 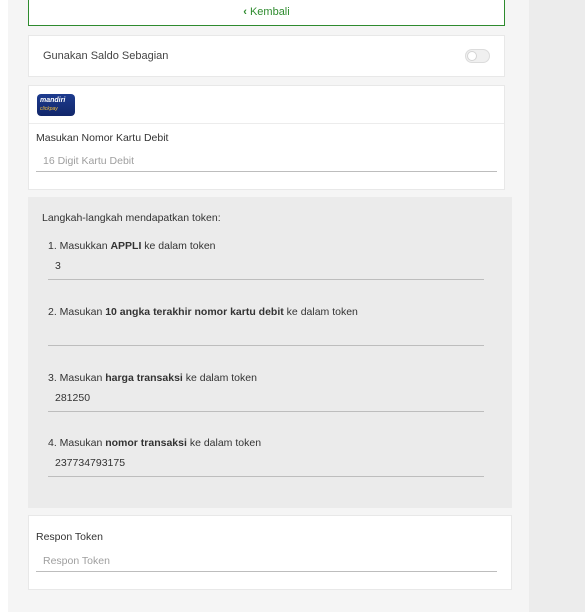 I want to click on token-intro-text: Langkah-langkah mendapatkan token:, so click(x=131, y=218).